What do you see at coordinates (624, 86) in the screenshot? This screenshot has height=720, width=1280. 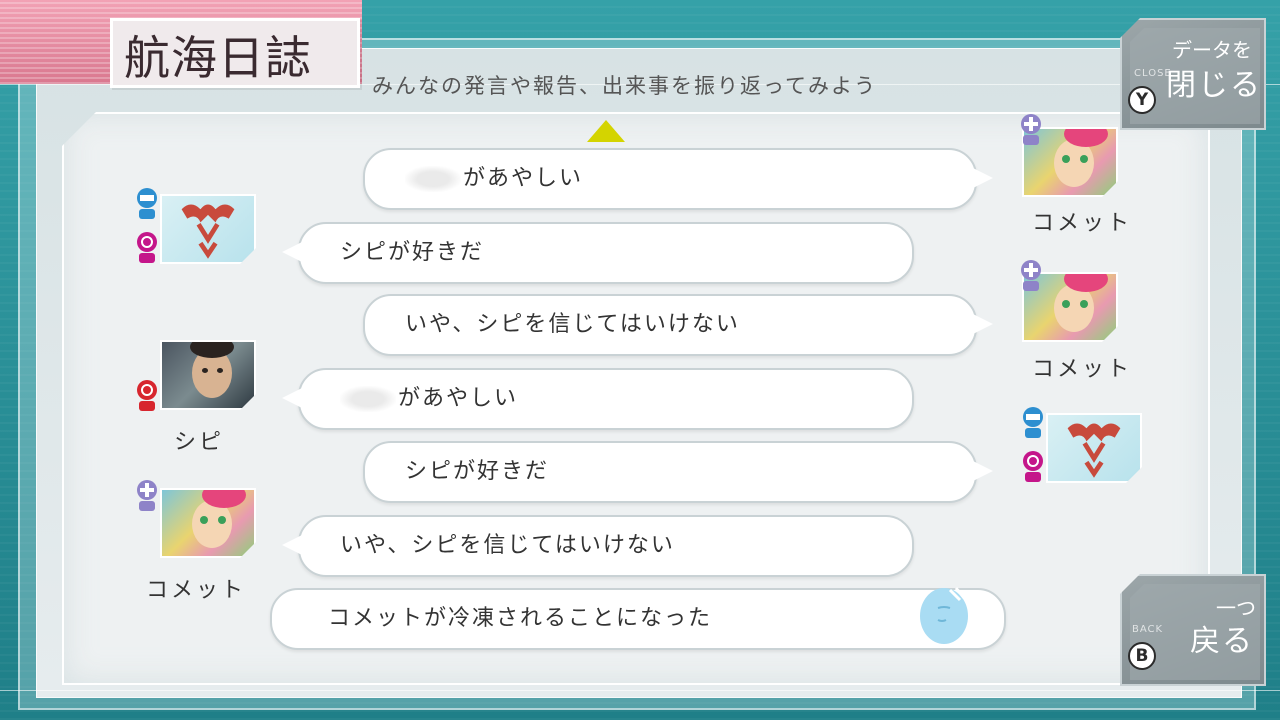 I see `page-subtitle: みんなの発言や報告、出来事を振り返ってみよう` at bounding box center [624, 86].